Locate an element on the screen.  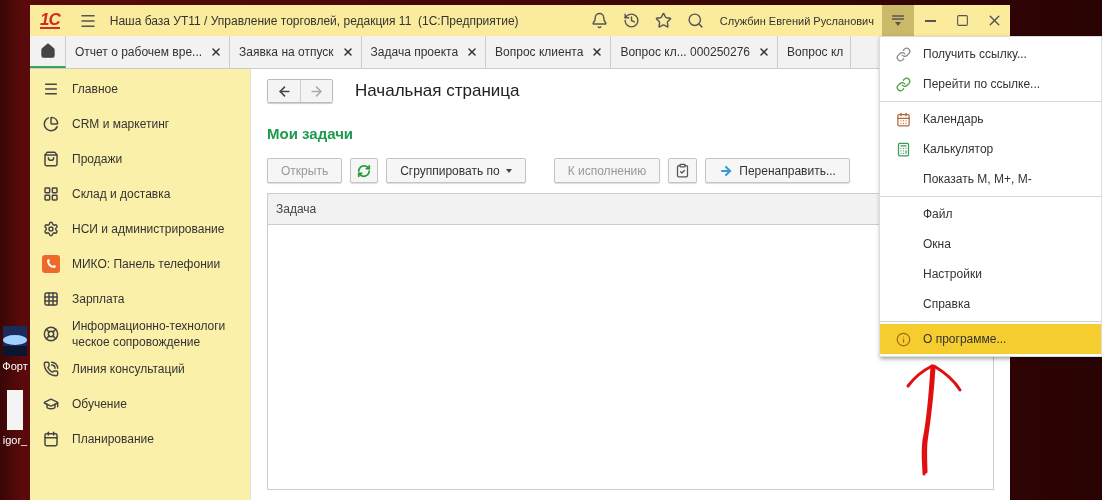
main-menu-button is located at coordinates (898, 20).